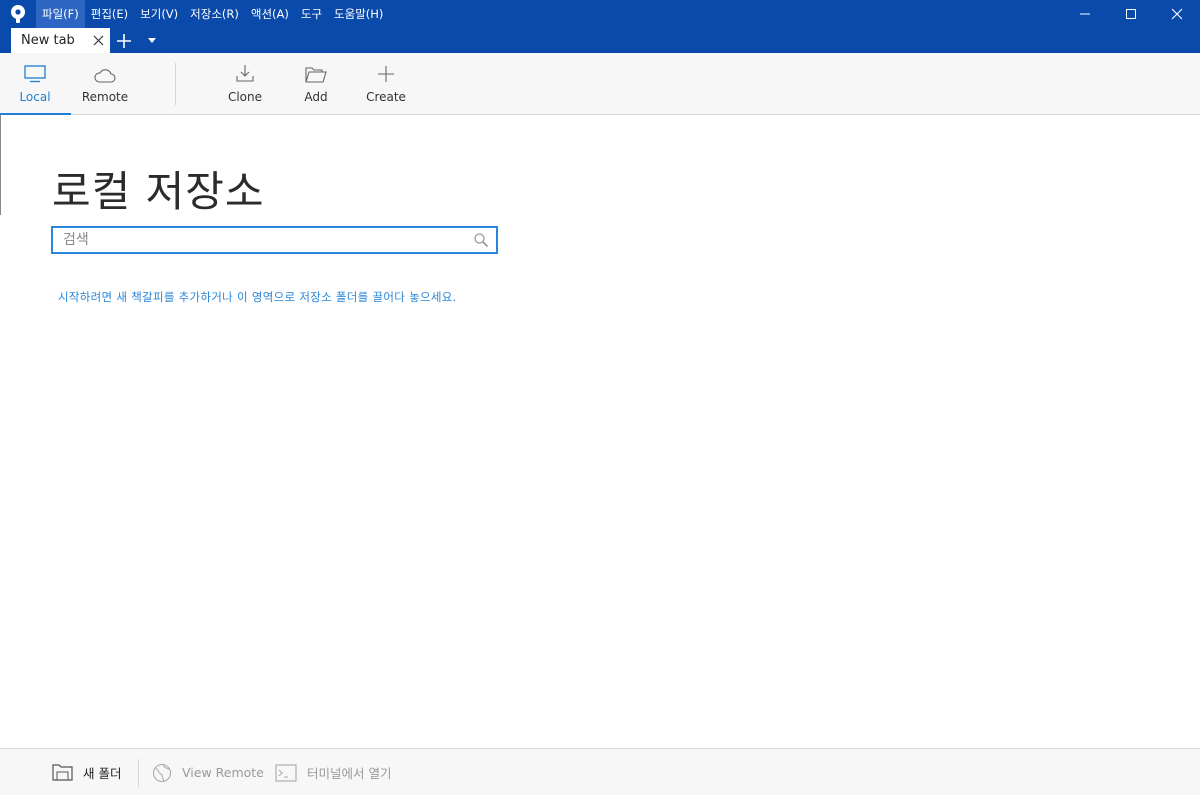  I want to click on new-folder-button: 새 폴더, so click(86, 772).